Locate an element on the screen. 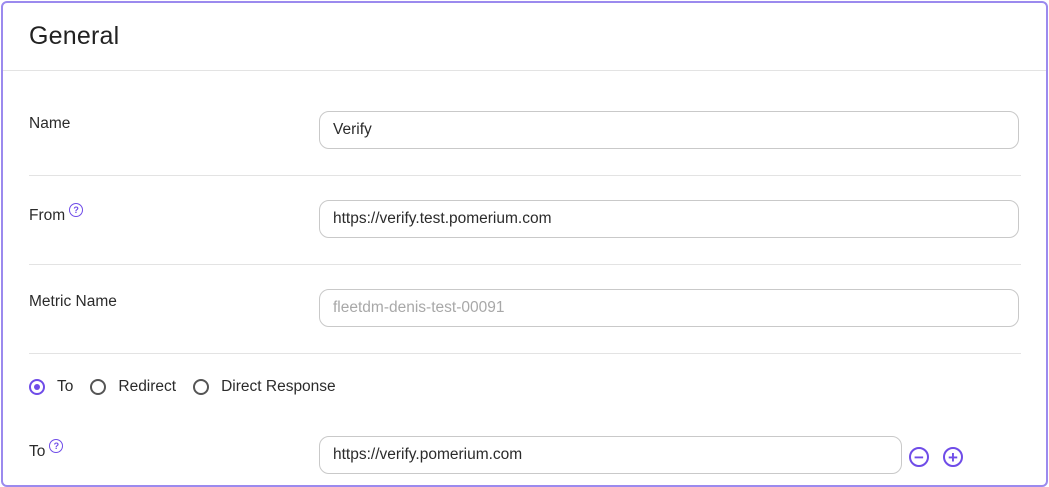 This screenshot has width=1049, height=487. name-label-text: Name is located at coordinates (50, 123).